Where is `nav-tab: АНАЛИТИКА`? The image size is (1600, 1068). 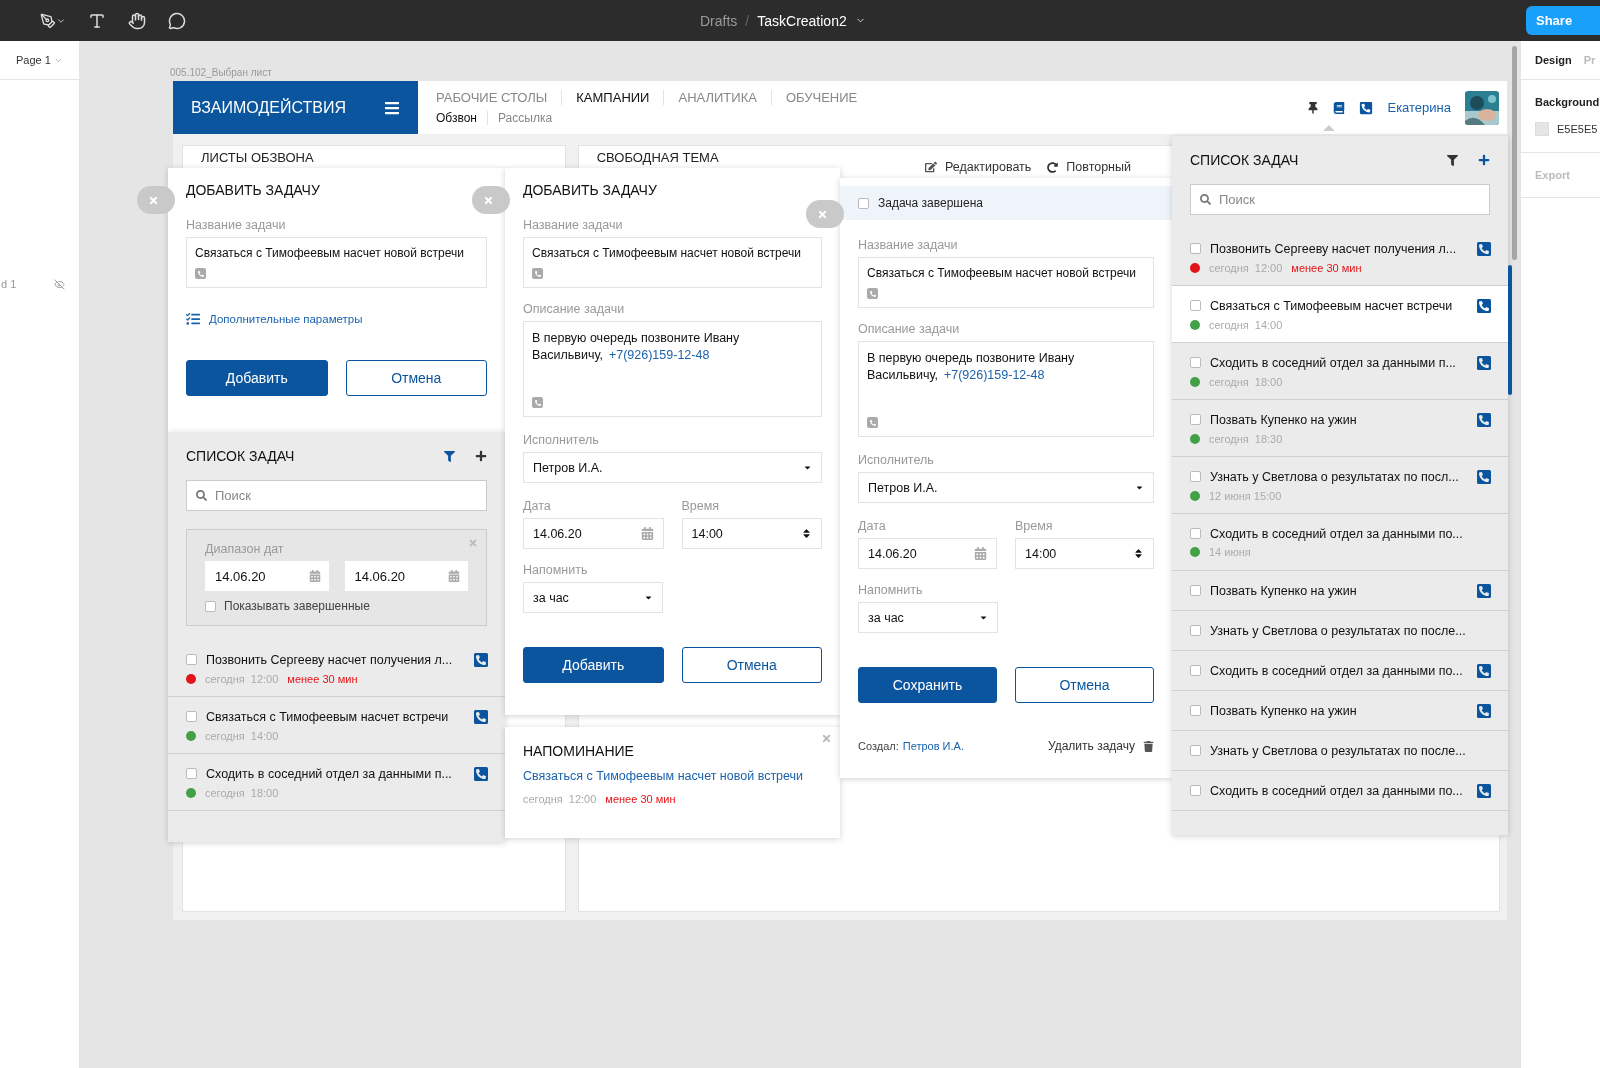
nav-tab: АНАЛИТИКА is located at coordinates (717, 97).